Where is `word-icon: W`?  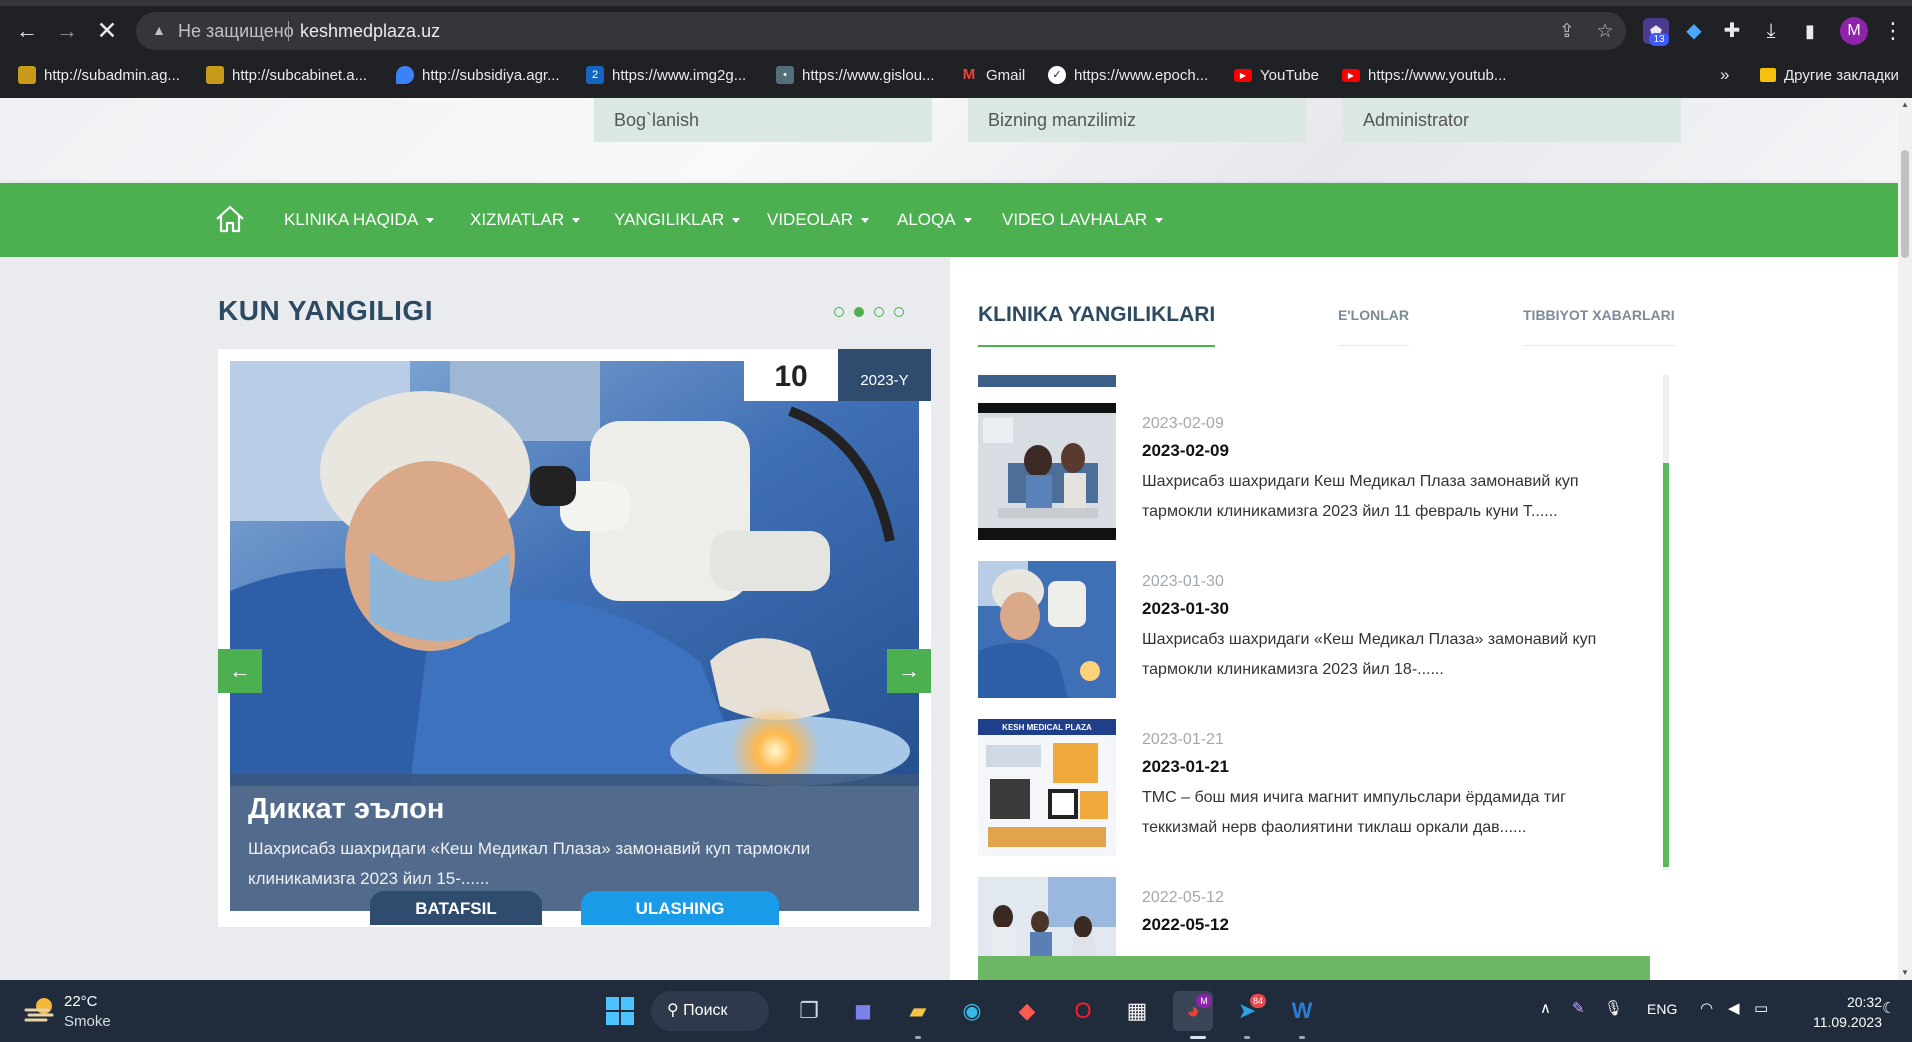
word-icon: W is located at coordinates (1302, 1011).